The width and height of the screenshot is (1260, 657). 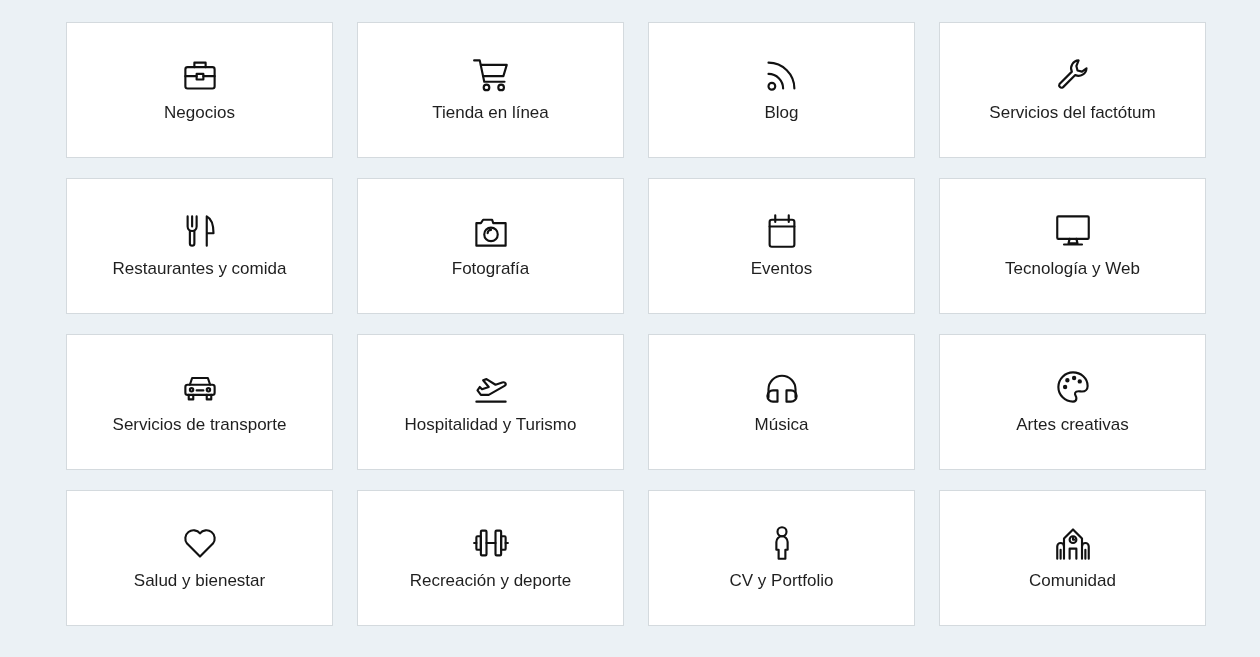 I want to click on category-tile: Hospitalidad y Turismo, so click(x=490, y=402).